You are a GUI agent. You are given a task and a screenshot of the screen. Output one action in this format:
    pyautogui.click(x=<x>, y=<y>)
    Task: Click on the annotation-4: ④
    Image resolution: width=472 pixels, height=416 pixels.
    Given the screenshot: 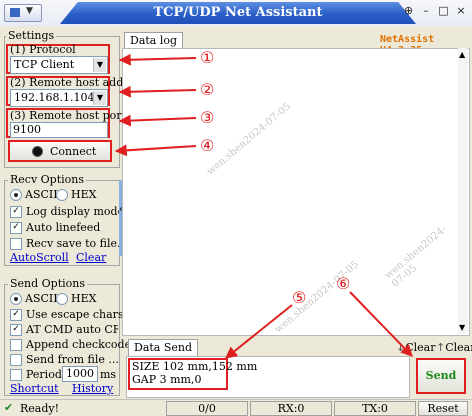 What is the action you would take?
    pyautogui.click(x=207, y=145)
    